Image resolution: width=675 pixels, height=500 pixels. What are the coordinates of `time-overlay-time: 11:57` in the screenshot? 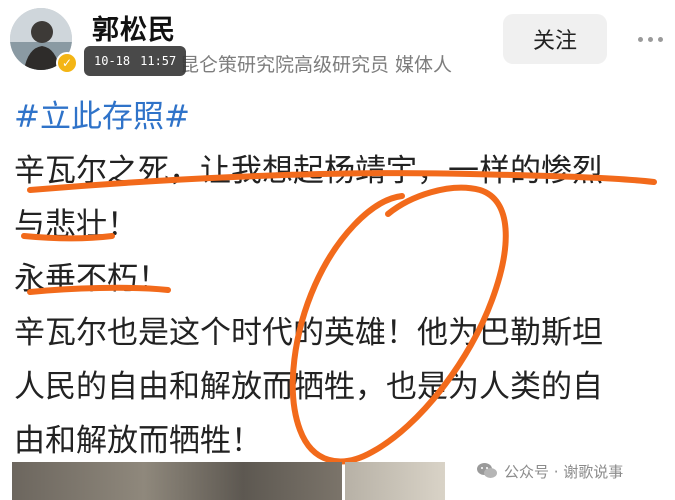 It's located at (158, 61).